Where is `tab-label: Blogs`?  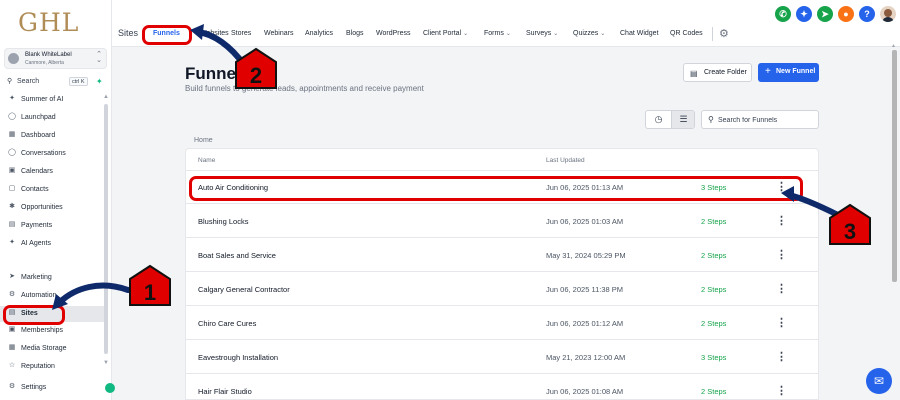
tab-label: Blogs is located at coordinates (355, 33).